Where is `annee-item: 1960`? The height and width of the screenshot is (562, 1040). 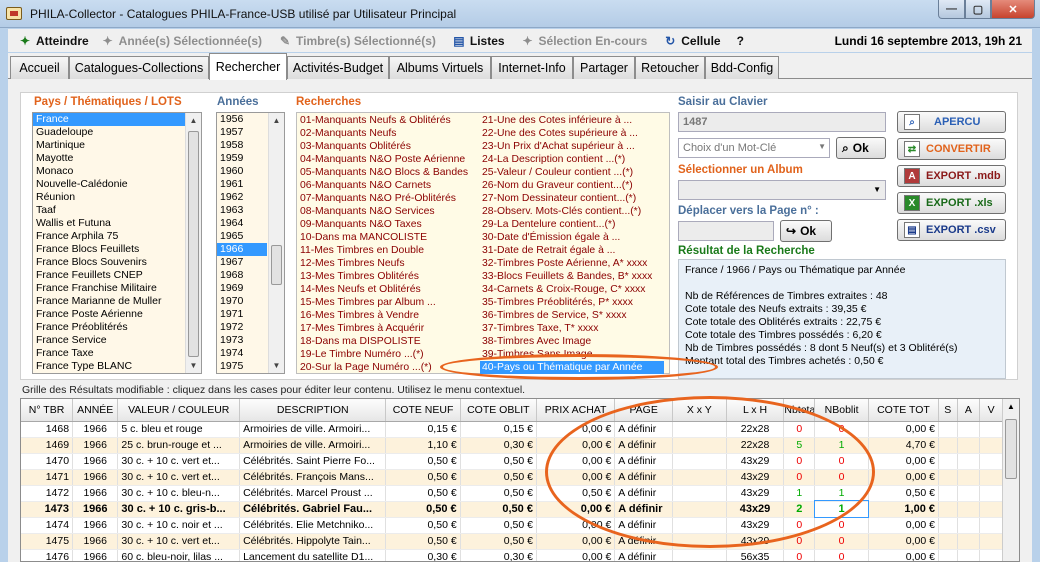
annee-item: 1960 is located at coordinates (242, 171).